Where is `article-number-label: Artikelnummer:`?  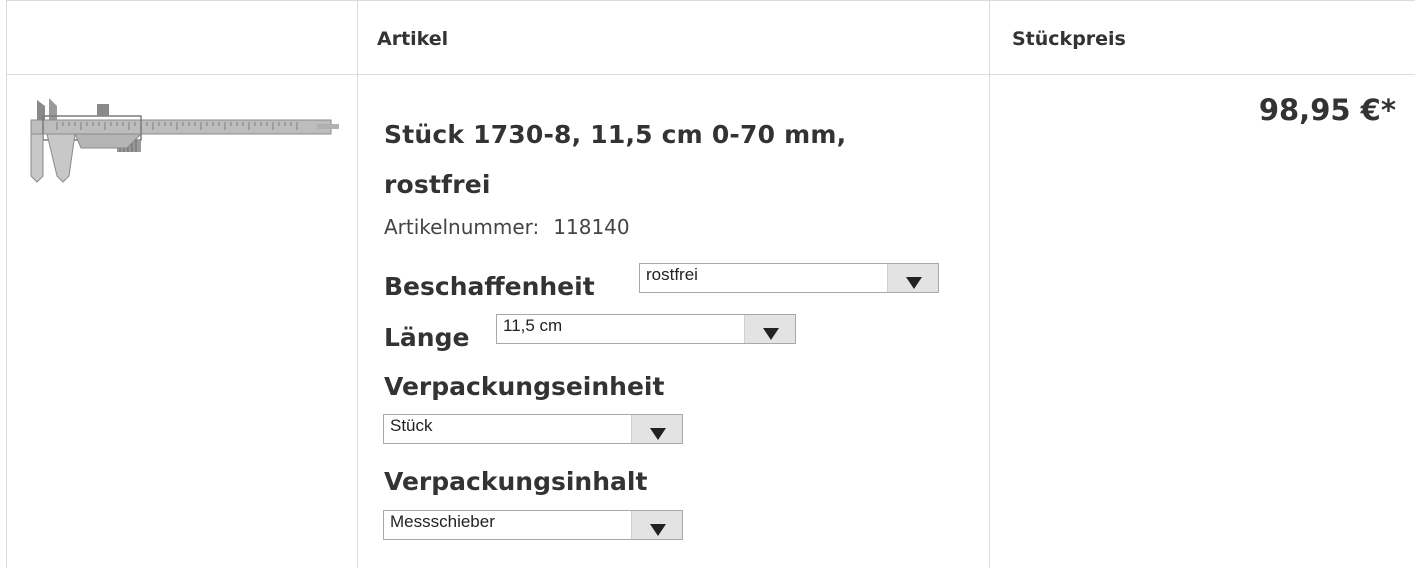 article-number-label: Artikelnummer: is located at coordinates (462, 227).